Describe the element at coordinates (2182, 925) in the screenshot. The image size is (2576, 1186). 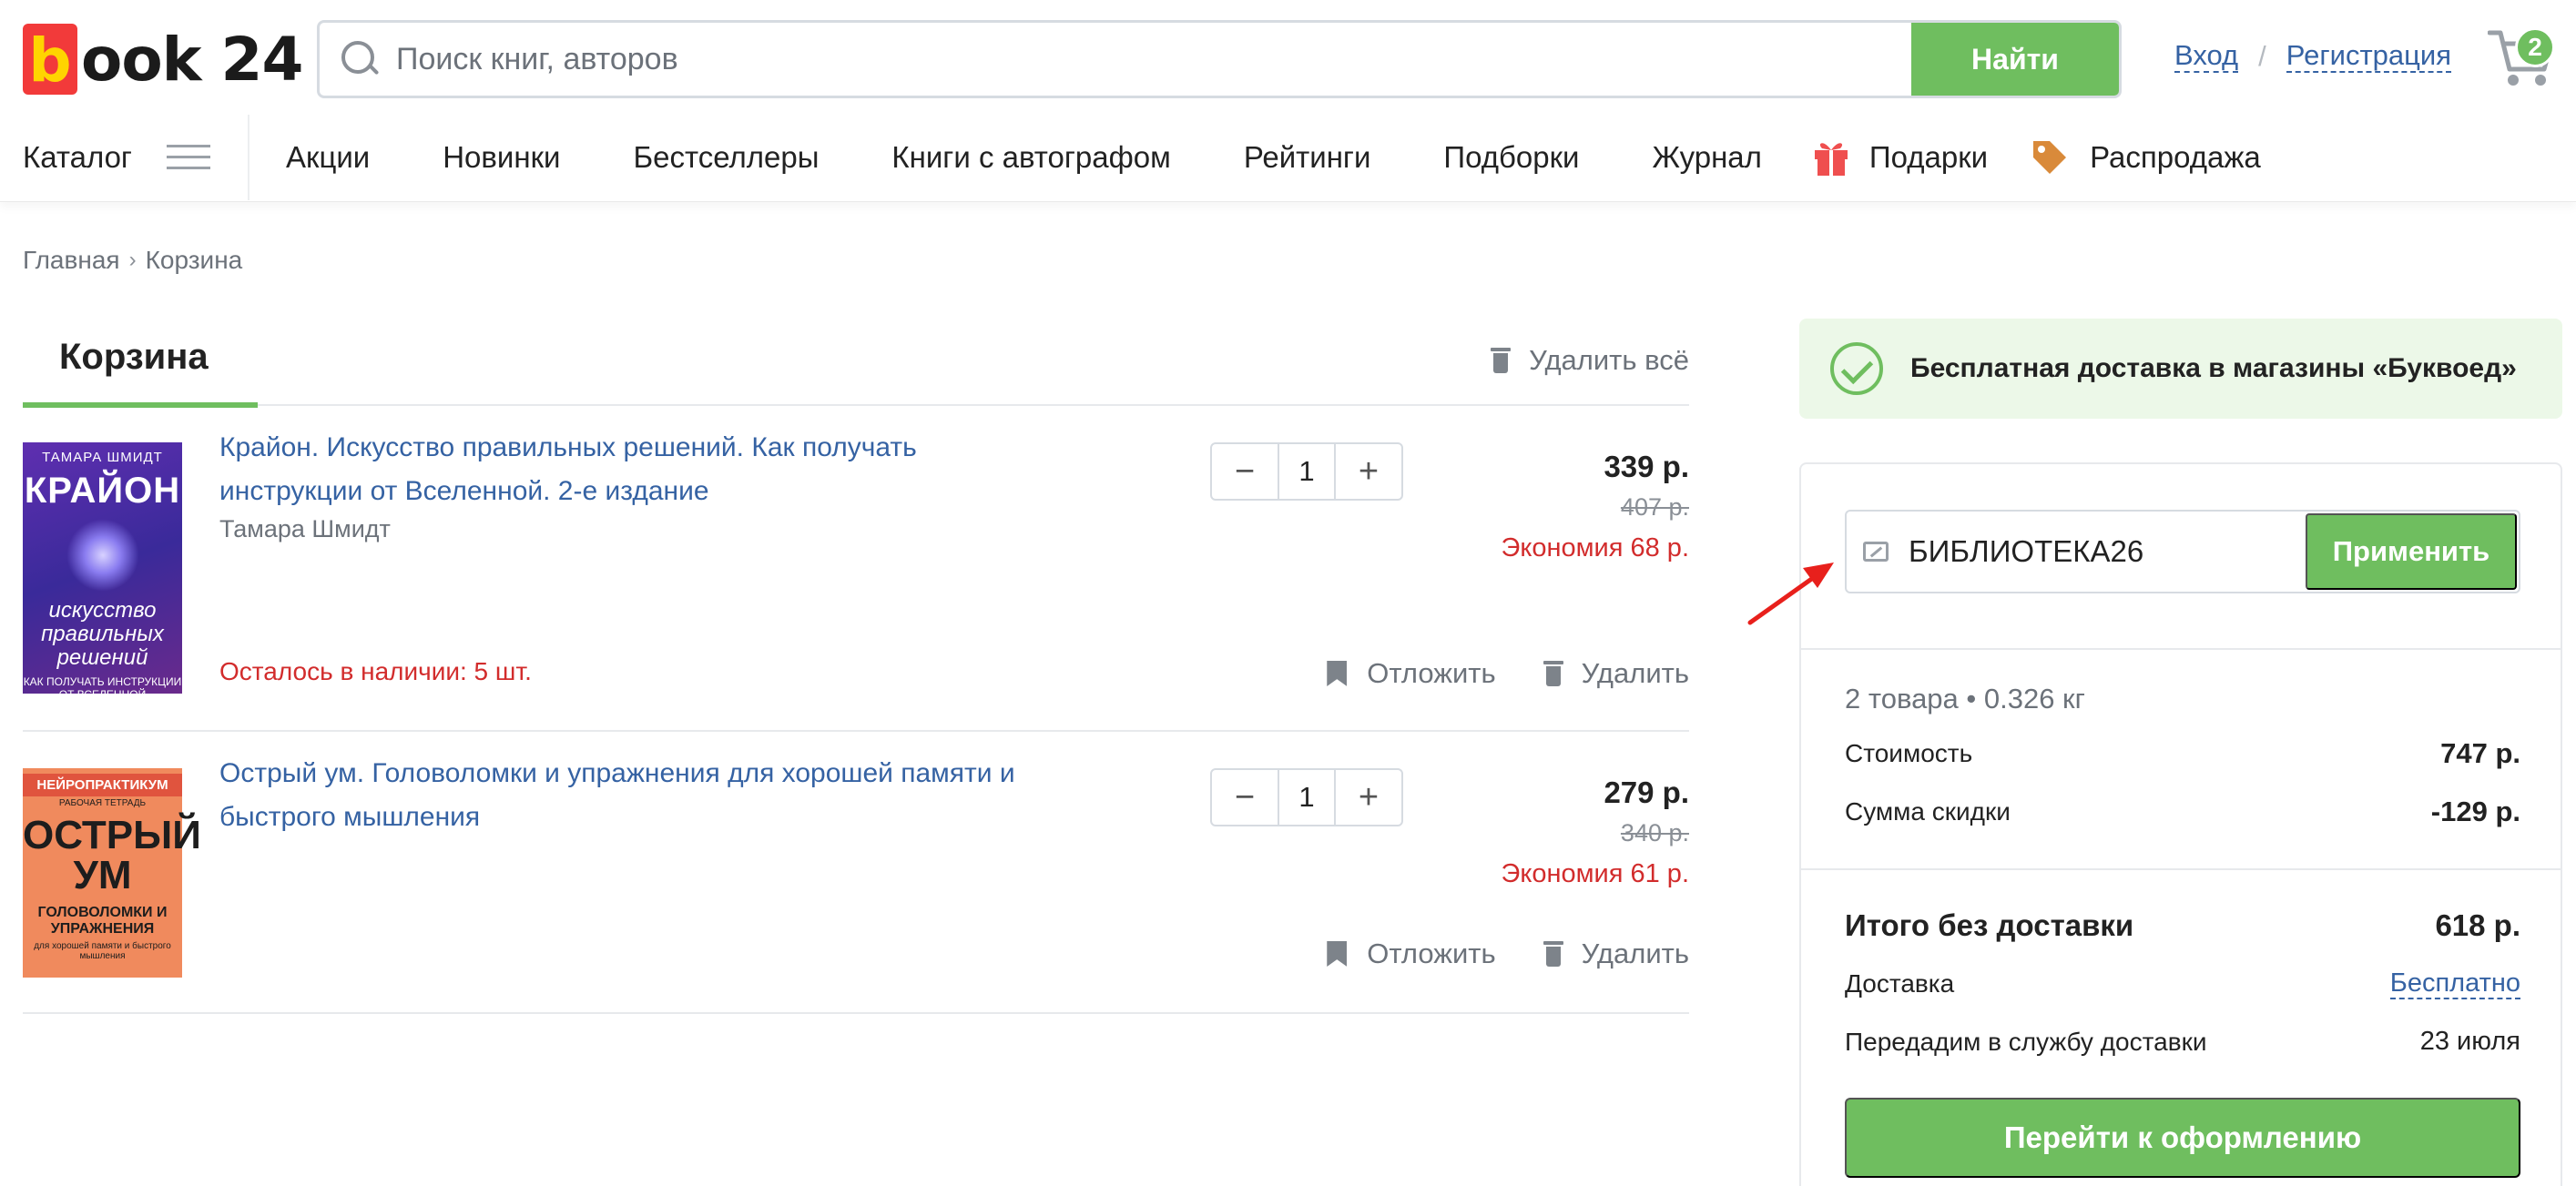
I see `total-row: Итого без доставки 618 р.` at that location.